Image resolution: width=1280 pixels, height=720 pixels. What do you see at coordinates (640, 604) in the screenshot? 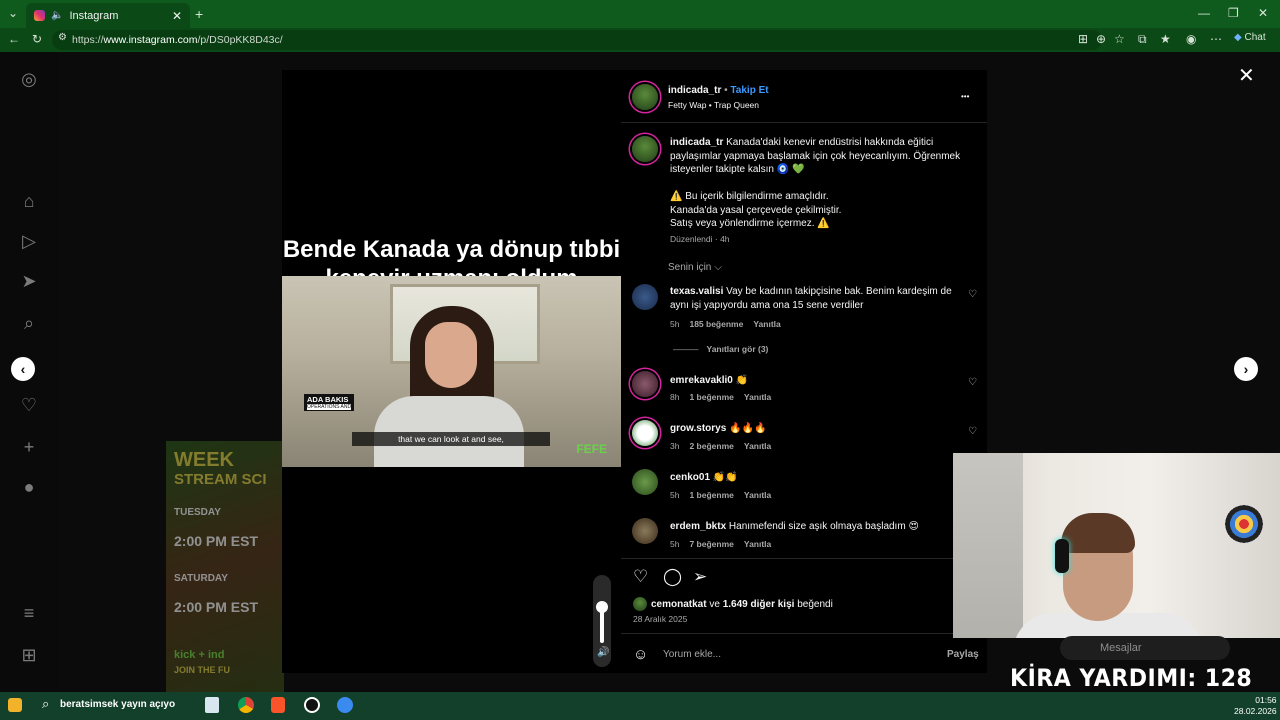
I see `liker-avatar` at bounding box center [640, 604].